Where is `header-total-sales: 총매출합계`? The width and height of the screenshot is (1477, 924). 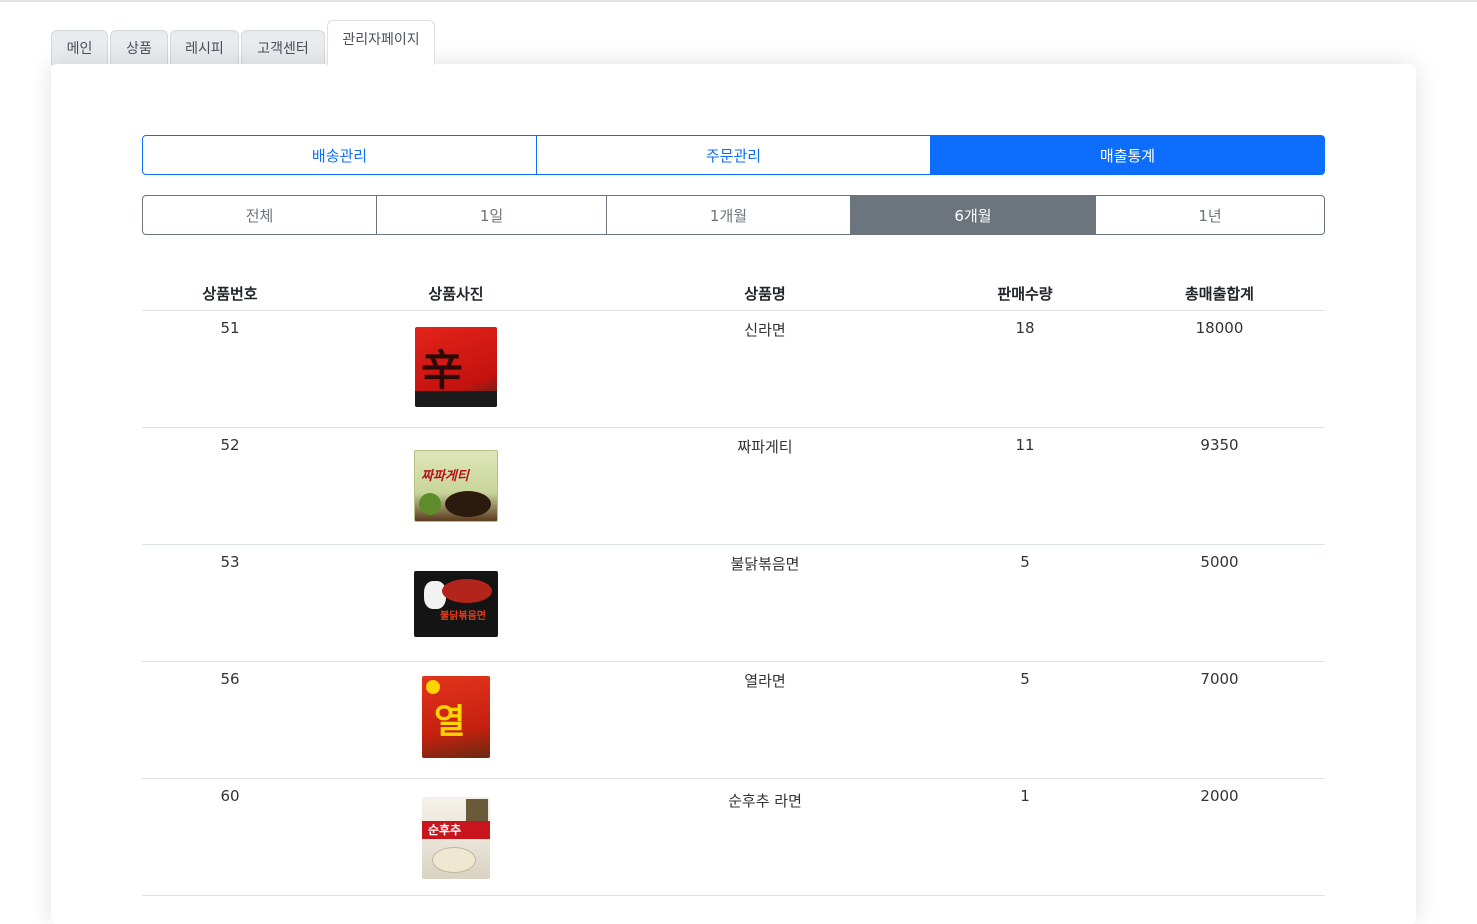 header-total-sales: 총매출합계 is located at coordinates (1219, 294).